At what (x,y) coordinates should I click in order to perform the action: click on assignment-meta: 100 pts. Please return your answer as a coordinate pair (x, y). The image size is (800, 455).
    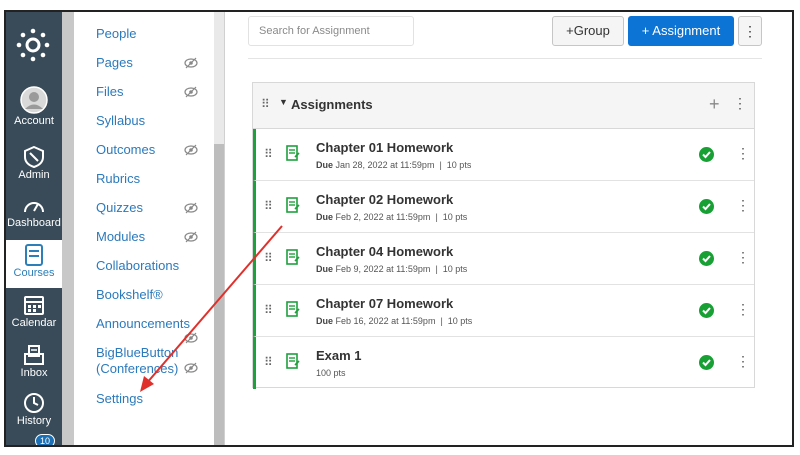
    Looking at the image, I should click on (331, 373).